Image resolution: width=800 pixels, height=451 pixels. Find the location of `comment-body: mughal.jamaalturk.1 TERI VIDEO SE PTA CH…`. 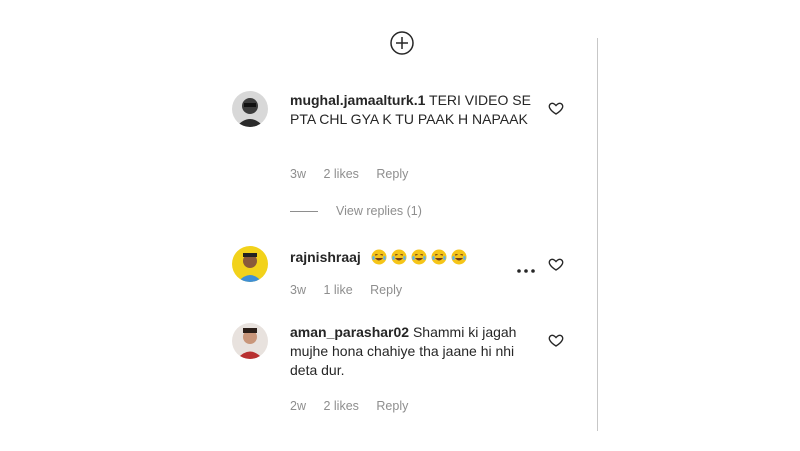

comment-body: mughal.jamaalturk.1 TERI VIDEO SE PTA CH… is located at coordinates (415, 110).